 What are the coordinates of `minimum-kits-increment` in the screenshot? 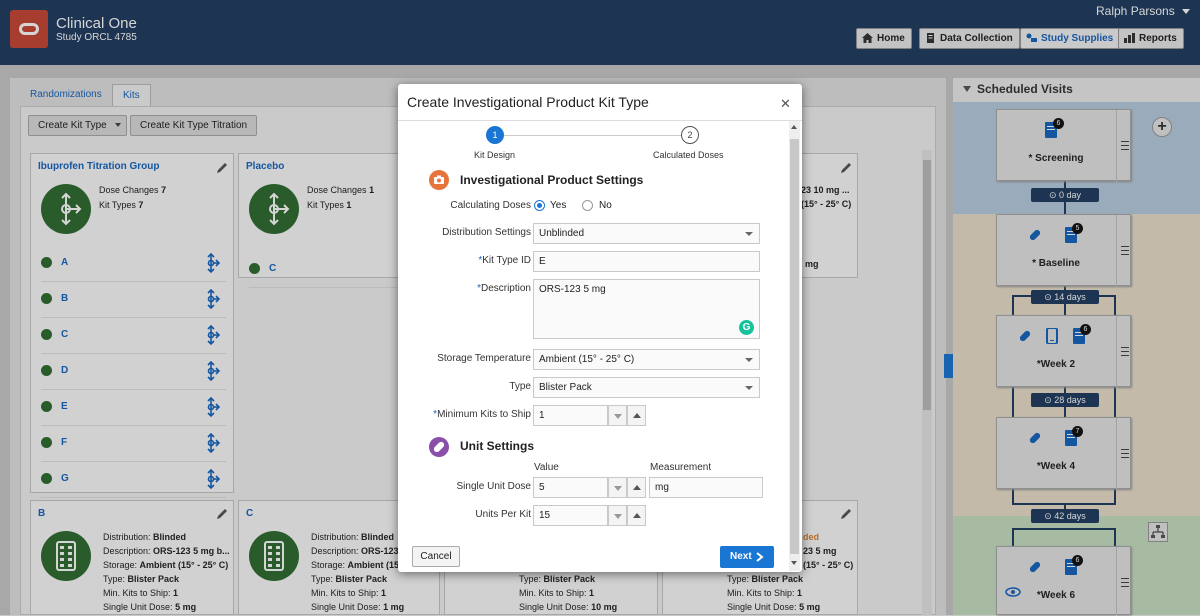 It's located at (636, 415).